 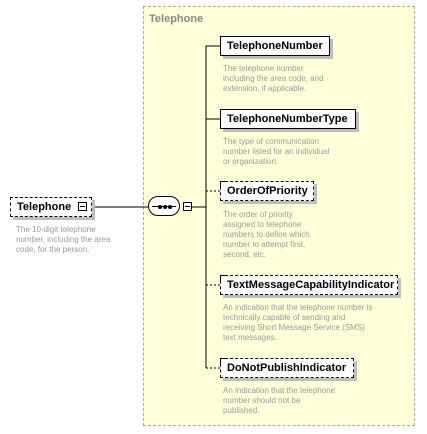 What do you see at coordinates (44, 207) in the screenshot?
I see `root-element-label: Telephone` at bounding box center [44, 207].